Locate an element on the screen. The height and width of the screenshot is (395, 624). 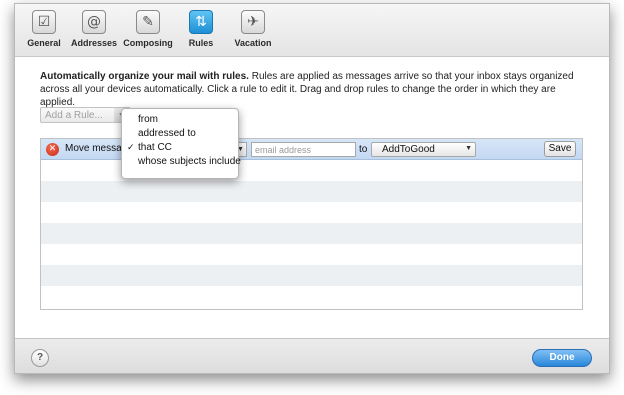
tab-composing: ✎ Composing is located at coordinates (148, 29).